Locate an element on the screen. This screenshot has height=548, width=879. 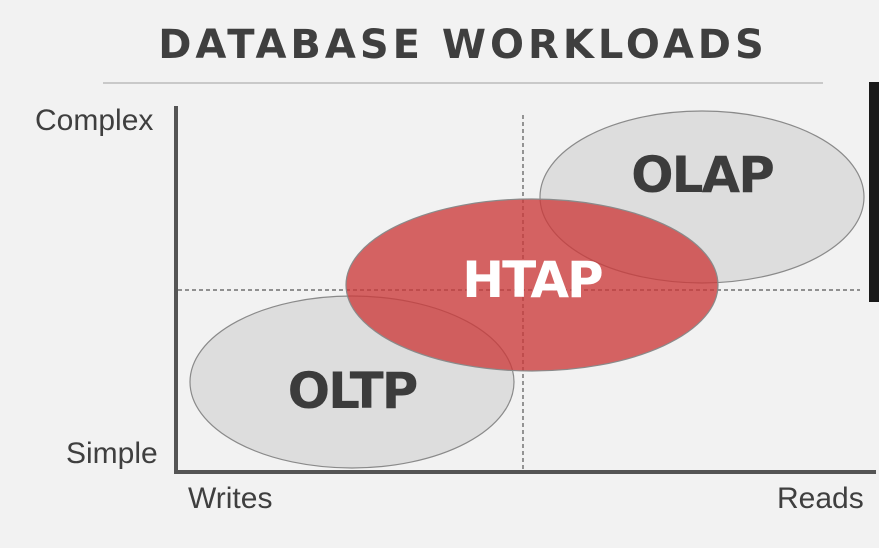
y-axis-bottom-label: Simple is located at coordinates (112, 453).